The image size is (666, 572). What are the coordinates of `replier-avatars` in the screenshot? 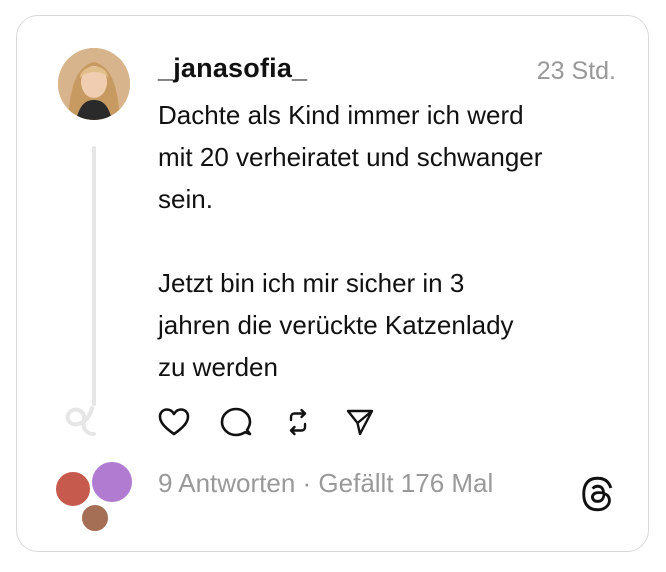 It's located at (97, 498).